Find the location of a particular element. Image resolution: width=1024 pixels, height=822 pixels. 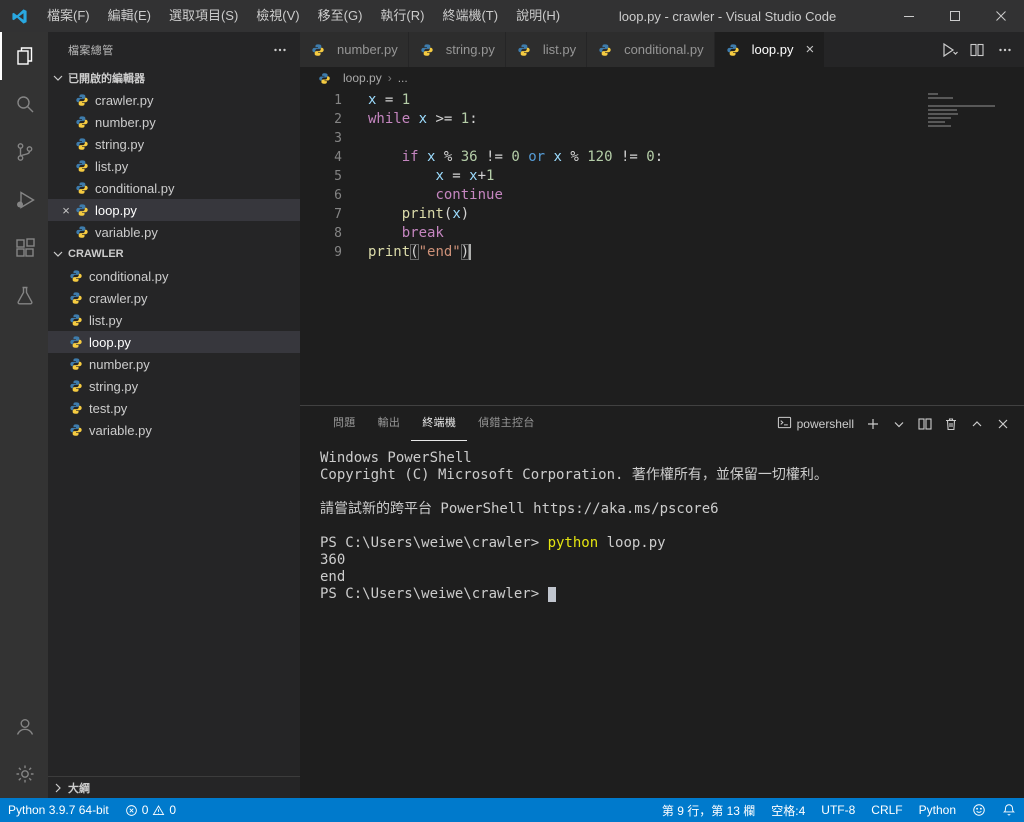

open-editor-item: × loop.py is located at coordinates (174, 210).